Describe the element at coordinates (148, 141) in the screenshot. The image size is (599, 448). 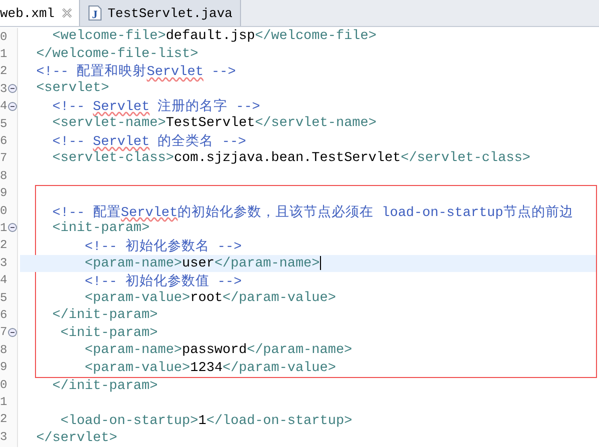
I see `code-line: <!-- Servlet 的全类名 -->` at that location.